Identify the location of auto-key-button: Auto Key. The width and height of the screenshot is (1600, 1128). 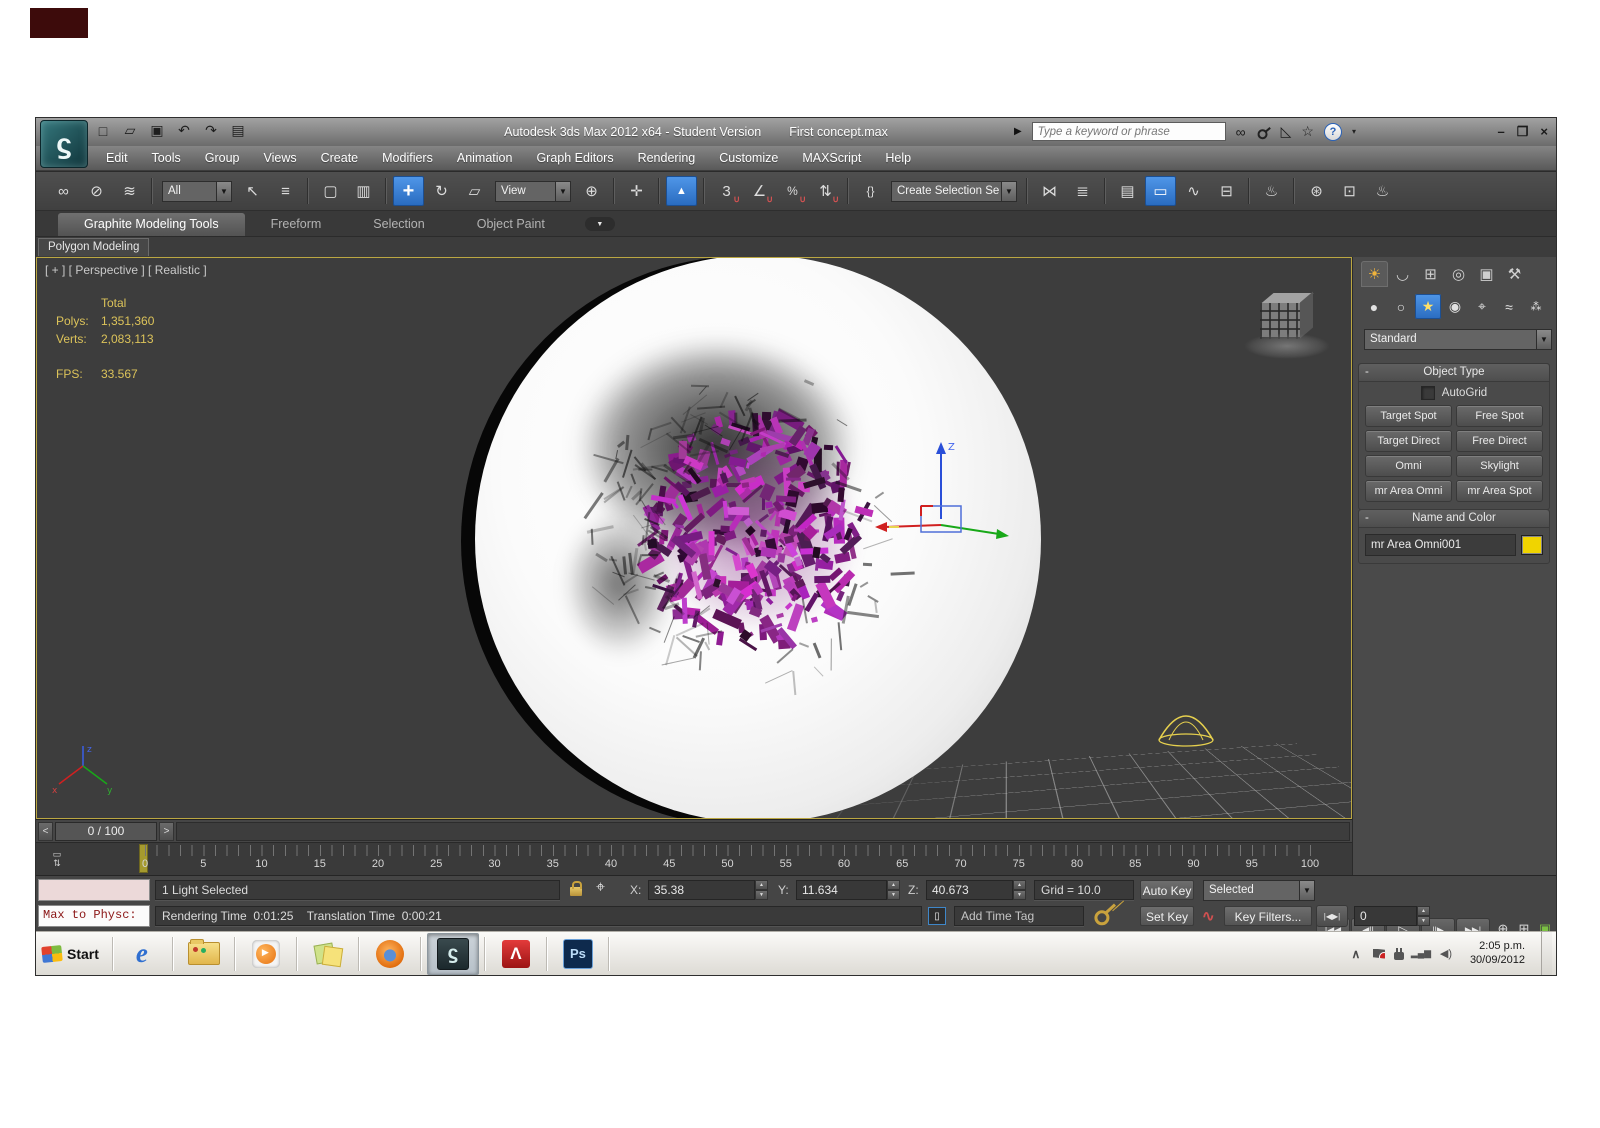
(1167, 890).